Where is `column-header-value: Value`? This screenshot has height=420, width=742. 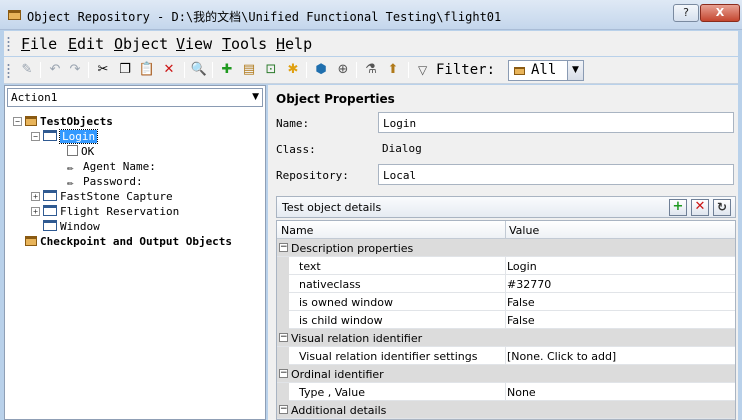 column-header-value: Value is located at coordinates (524, 230).